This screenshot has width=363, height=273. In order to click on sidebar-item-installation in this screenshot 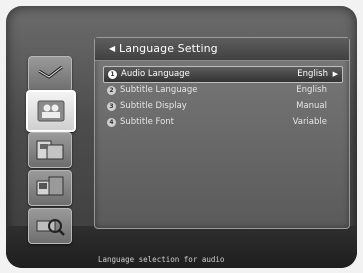, I will do `click(50, 74)`.